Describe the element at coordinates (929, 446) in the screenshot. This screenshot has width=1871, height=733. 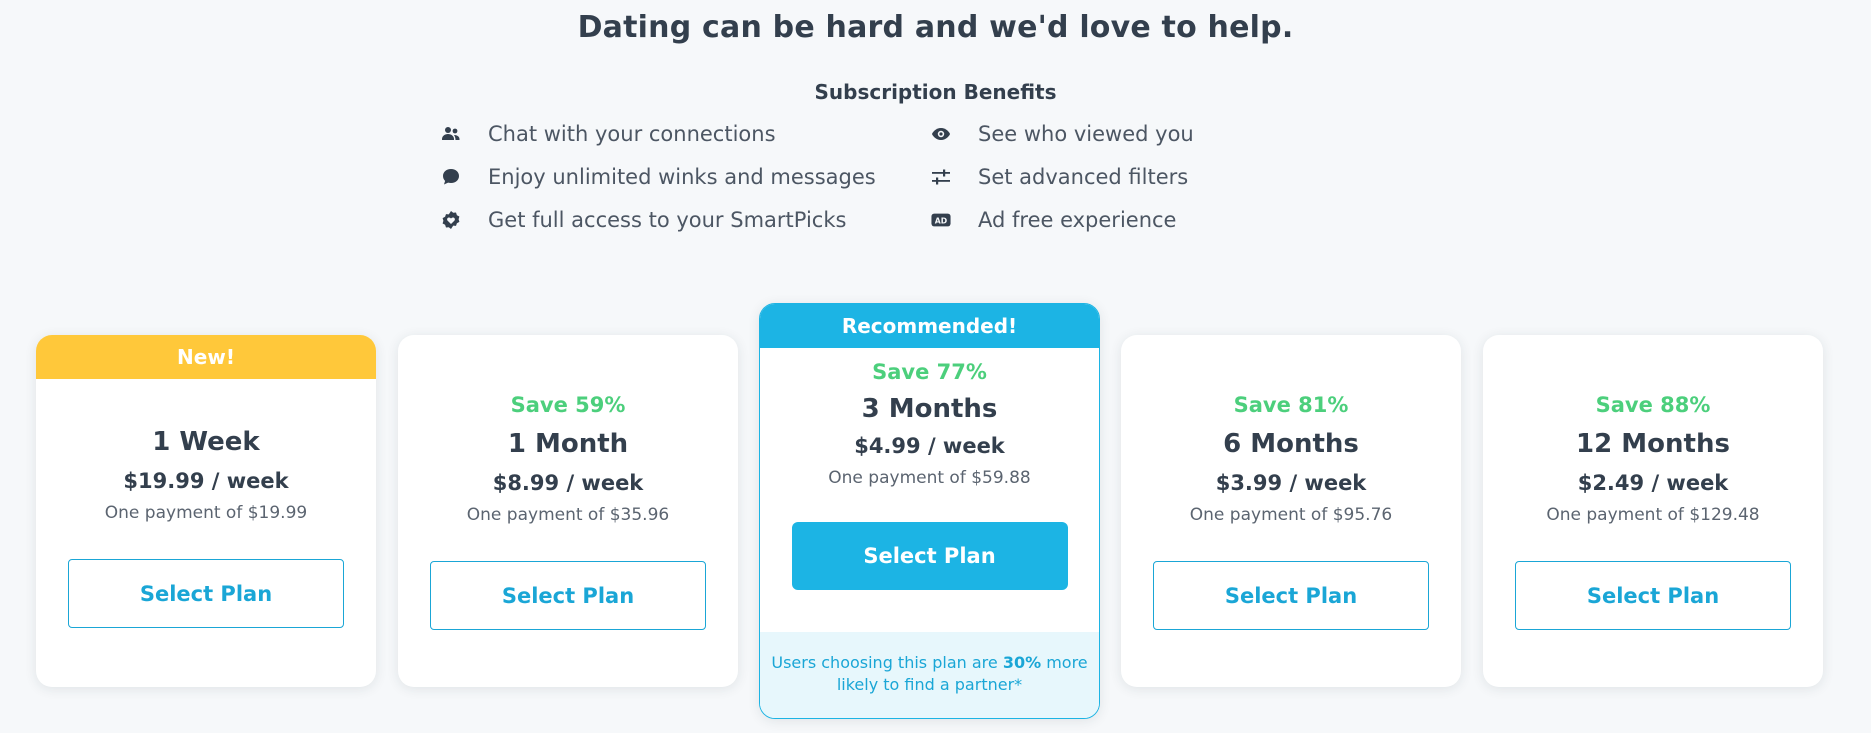
I see `plan-price: $4.99 / week` at that location.